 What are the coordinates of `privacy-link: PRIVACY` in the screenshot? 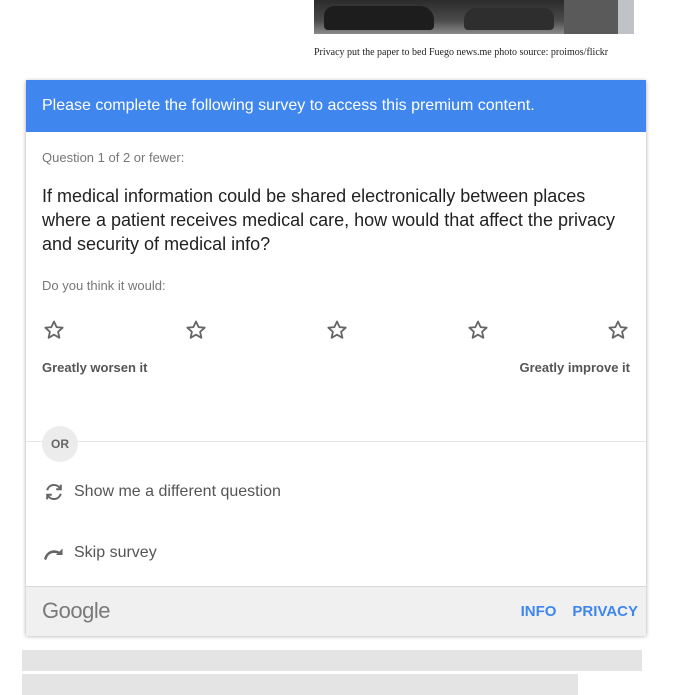 It's located at (605, 611).